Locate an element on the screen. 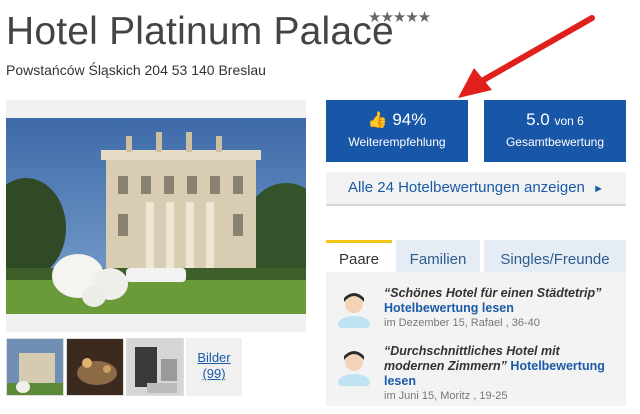  all-photos-link: Bilder (99) is located at coordinates (214, 367).